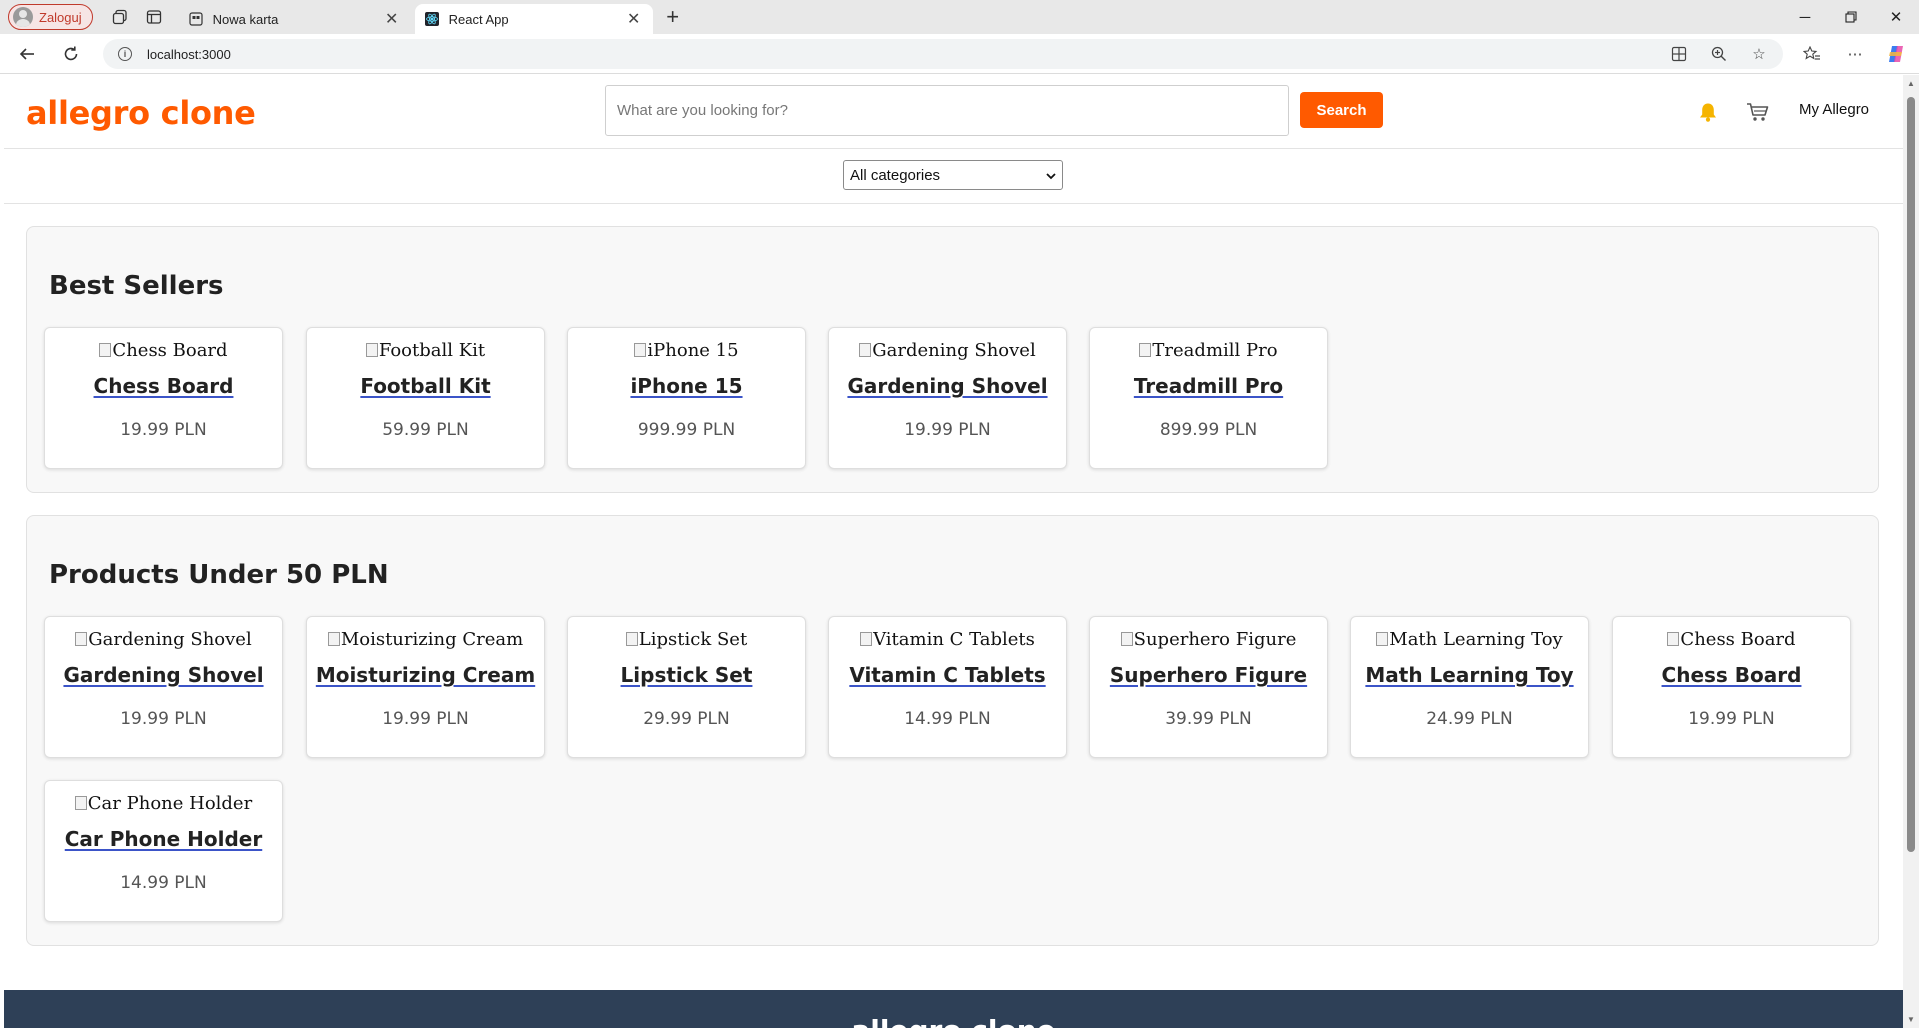  I want to click on product-price: 899.99 PLN, so click(1208, 430).